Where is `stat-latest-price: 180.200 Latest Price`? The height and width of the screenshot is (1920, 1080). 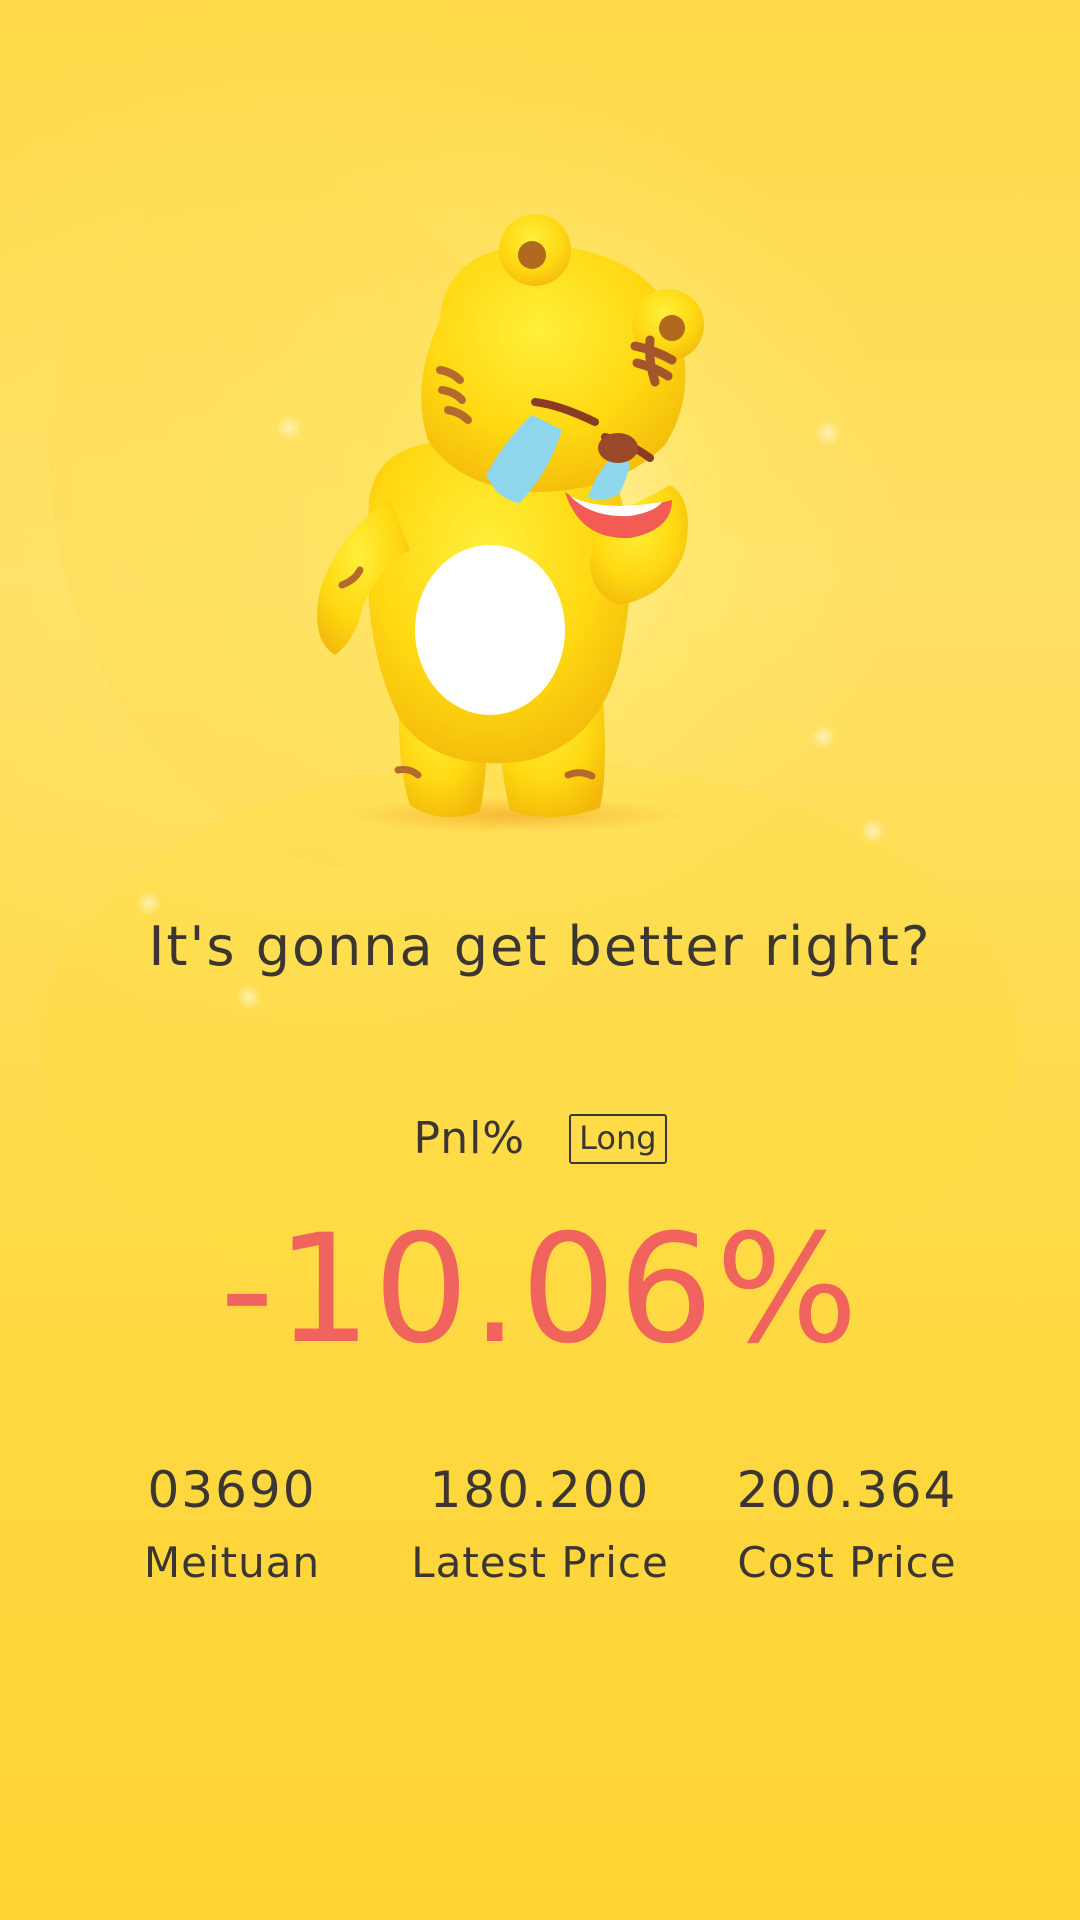
stat-latest-price: 180.200 Latest Price is located at coordinates (540, 1524).